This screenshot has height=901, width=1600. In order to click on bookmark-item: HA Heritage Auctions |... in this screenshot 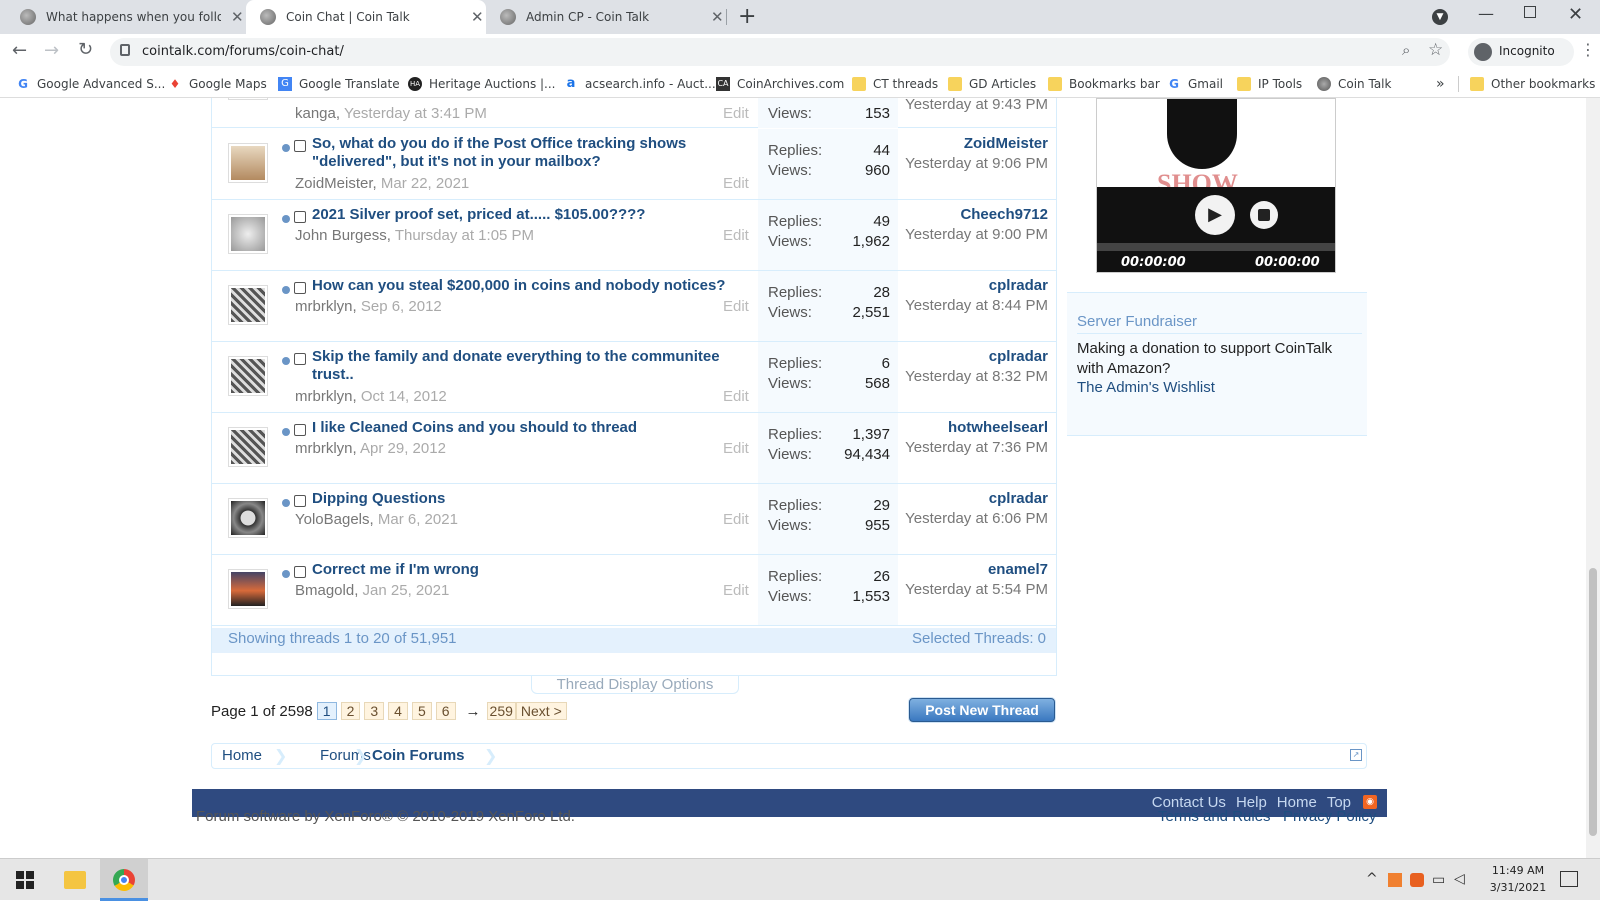, I will do `click(482, 84)`.